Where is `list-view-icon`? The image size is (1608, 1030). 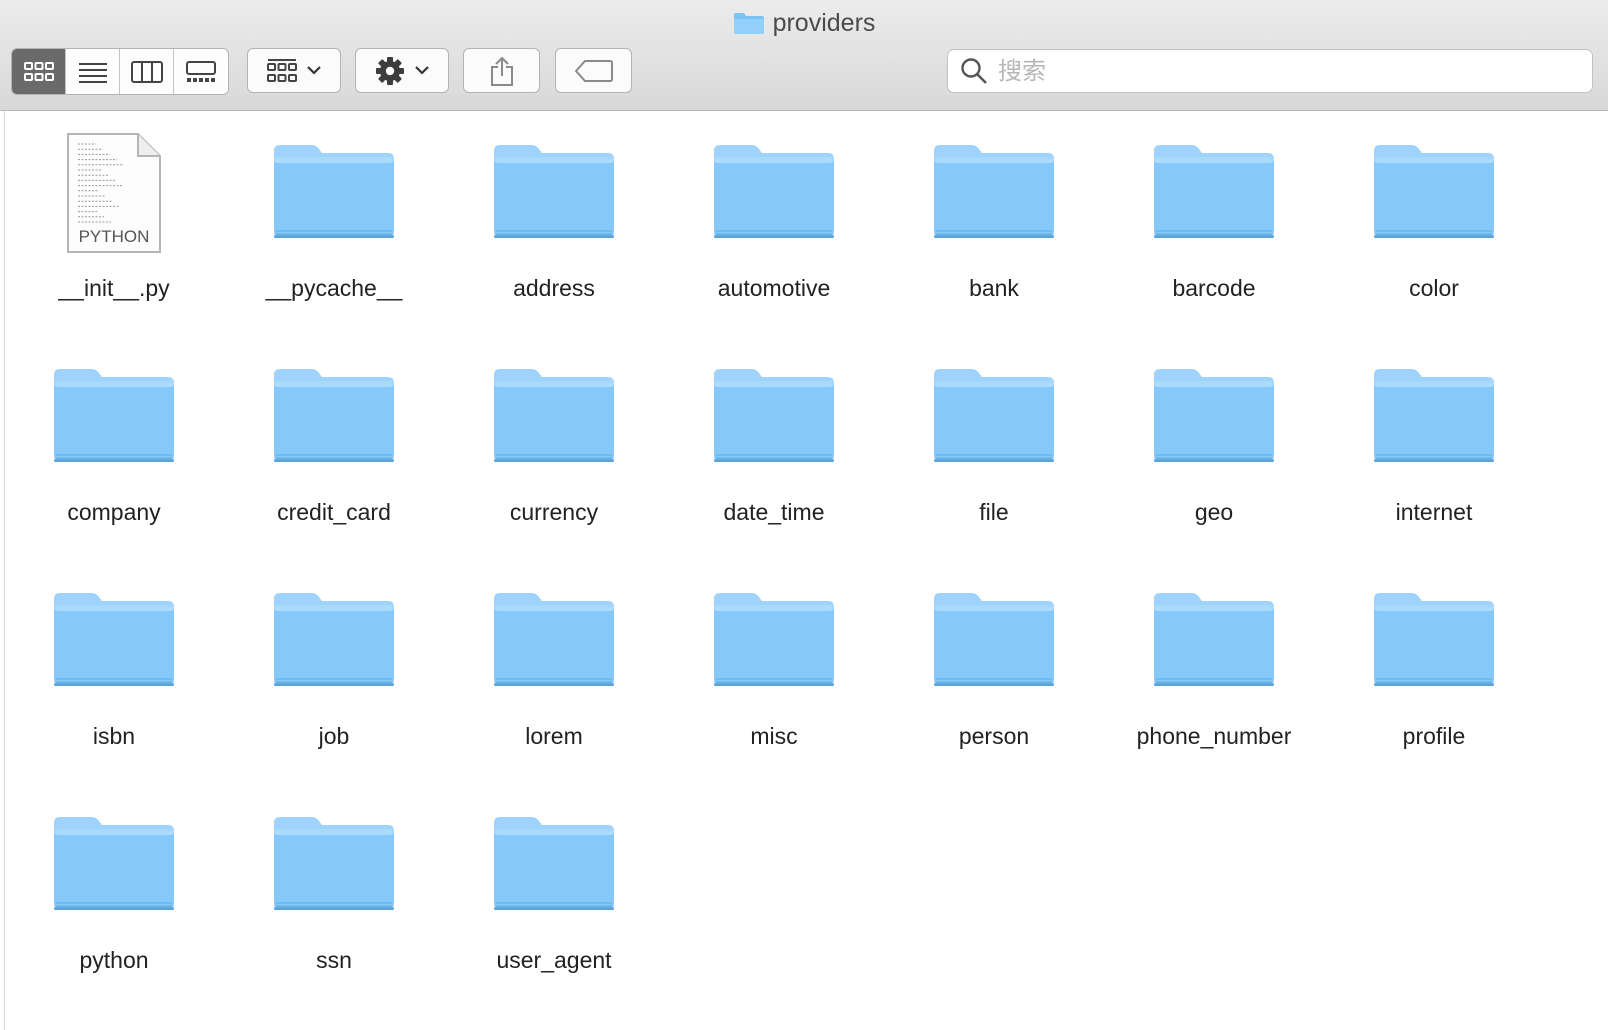 list-view-icon is located at coordinates (92, 72).